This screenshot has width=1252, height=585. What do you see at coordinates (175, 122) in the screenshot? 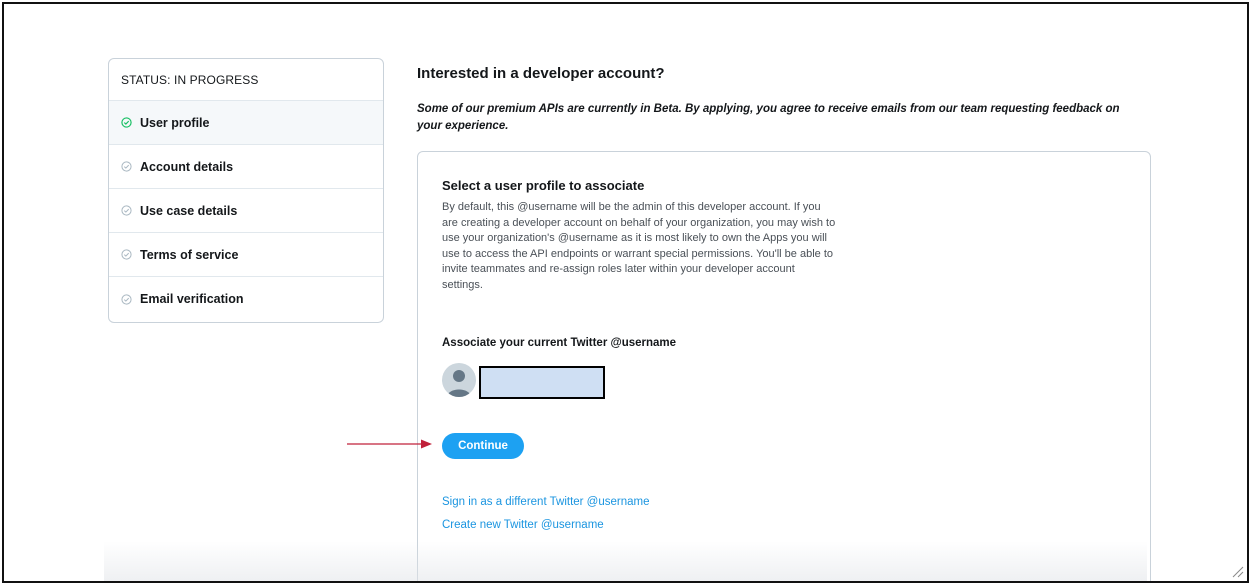
I see `sidebar-item-label: User profile` at bounding box center [175, 122].